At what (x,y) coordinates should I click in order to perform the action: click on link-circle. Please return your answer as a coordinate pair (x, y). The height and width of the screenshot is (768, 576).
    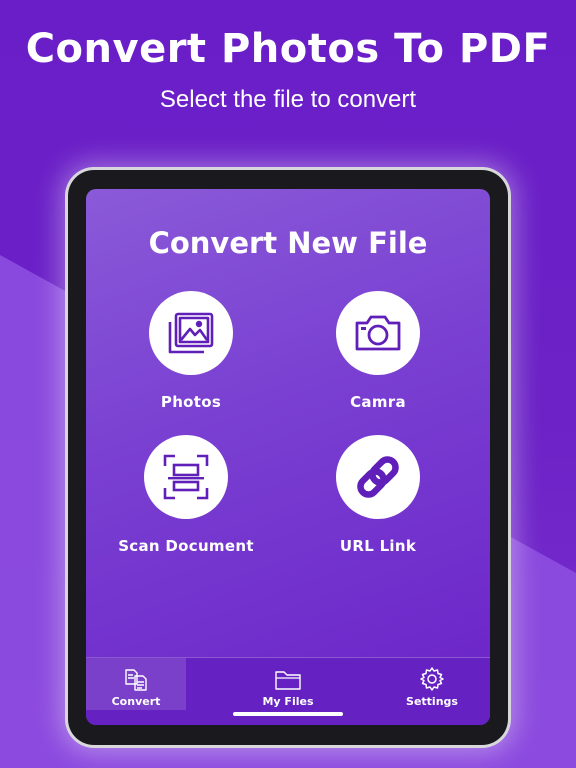
    Looking at the image, I should click on (378, 477).